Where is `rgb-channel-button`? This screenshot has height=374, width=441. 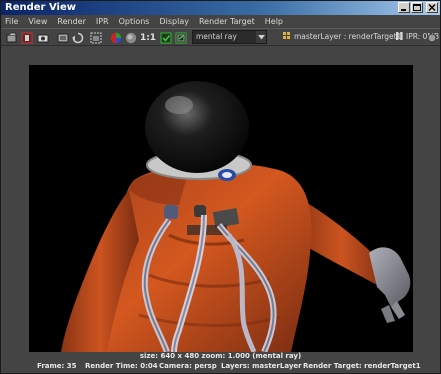
rgb-channel-button is located at coordinates (115, 37).